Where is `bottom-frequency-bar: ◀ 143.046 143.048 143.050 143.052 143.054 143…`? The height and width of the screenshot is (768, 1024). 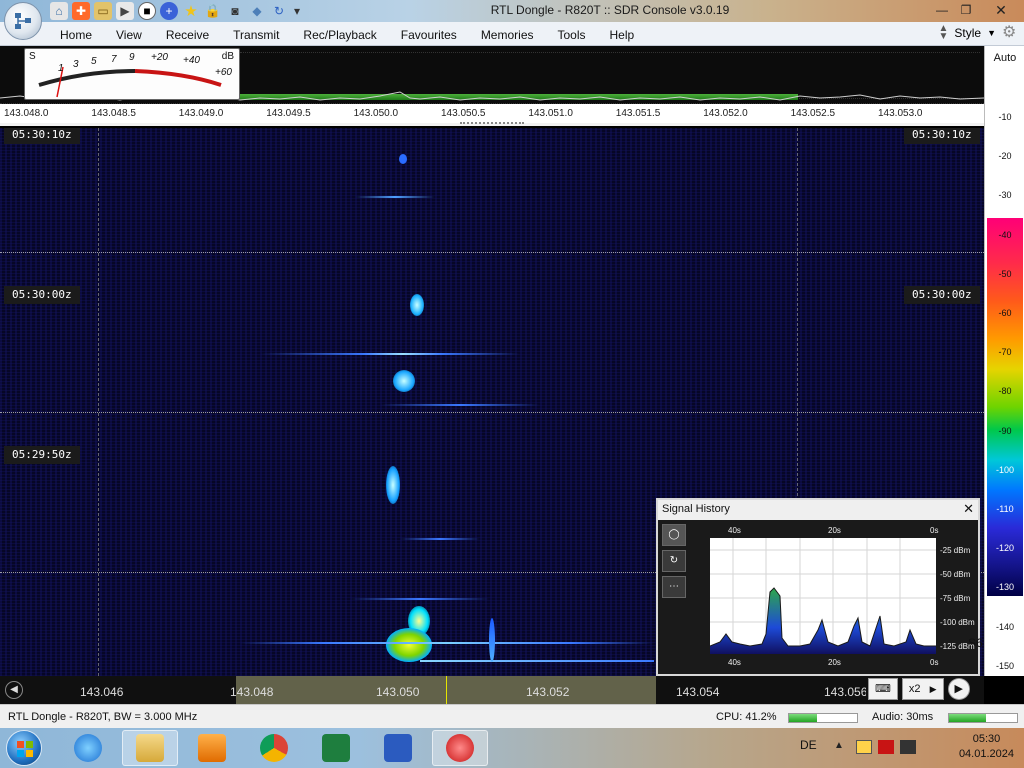 bottom-frequency-bar: ◀ 143.046 143.048 143.050 143.052 143.054 143… is located at coordinates (492, 690).